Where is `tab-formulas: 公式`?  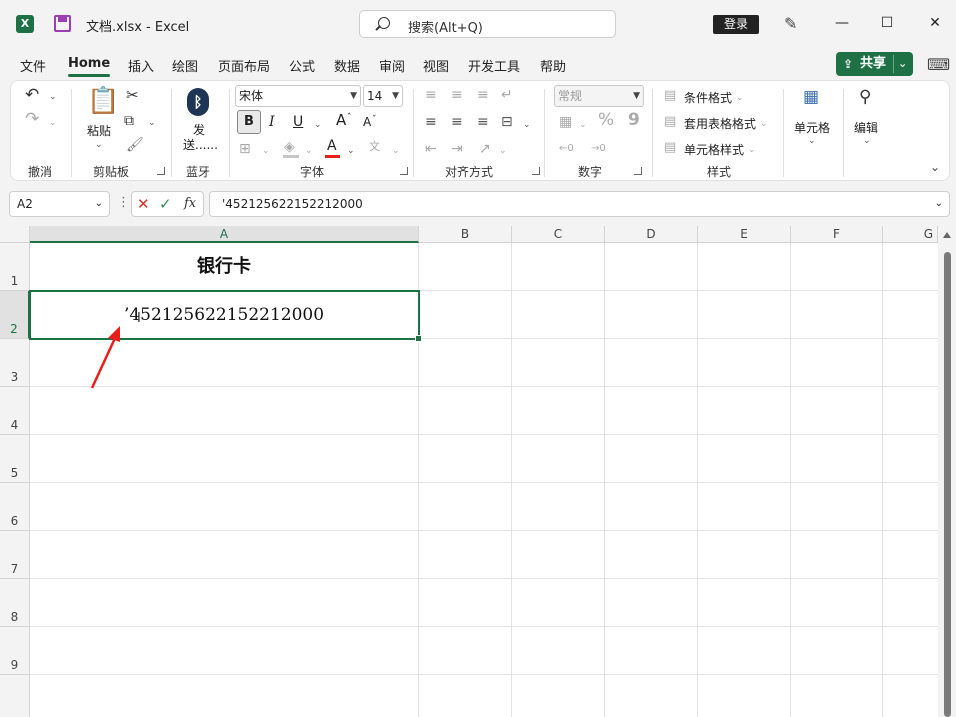
tab-formulas: 公式 is located at coordinates (302, 65).